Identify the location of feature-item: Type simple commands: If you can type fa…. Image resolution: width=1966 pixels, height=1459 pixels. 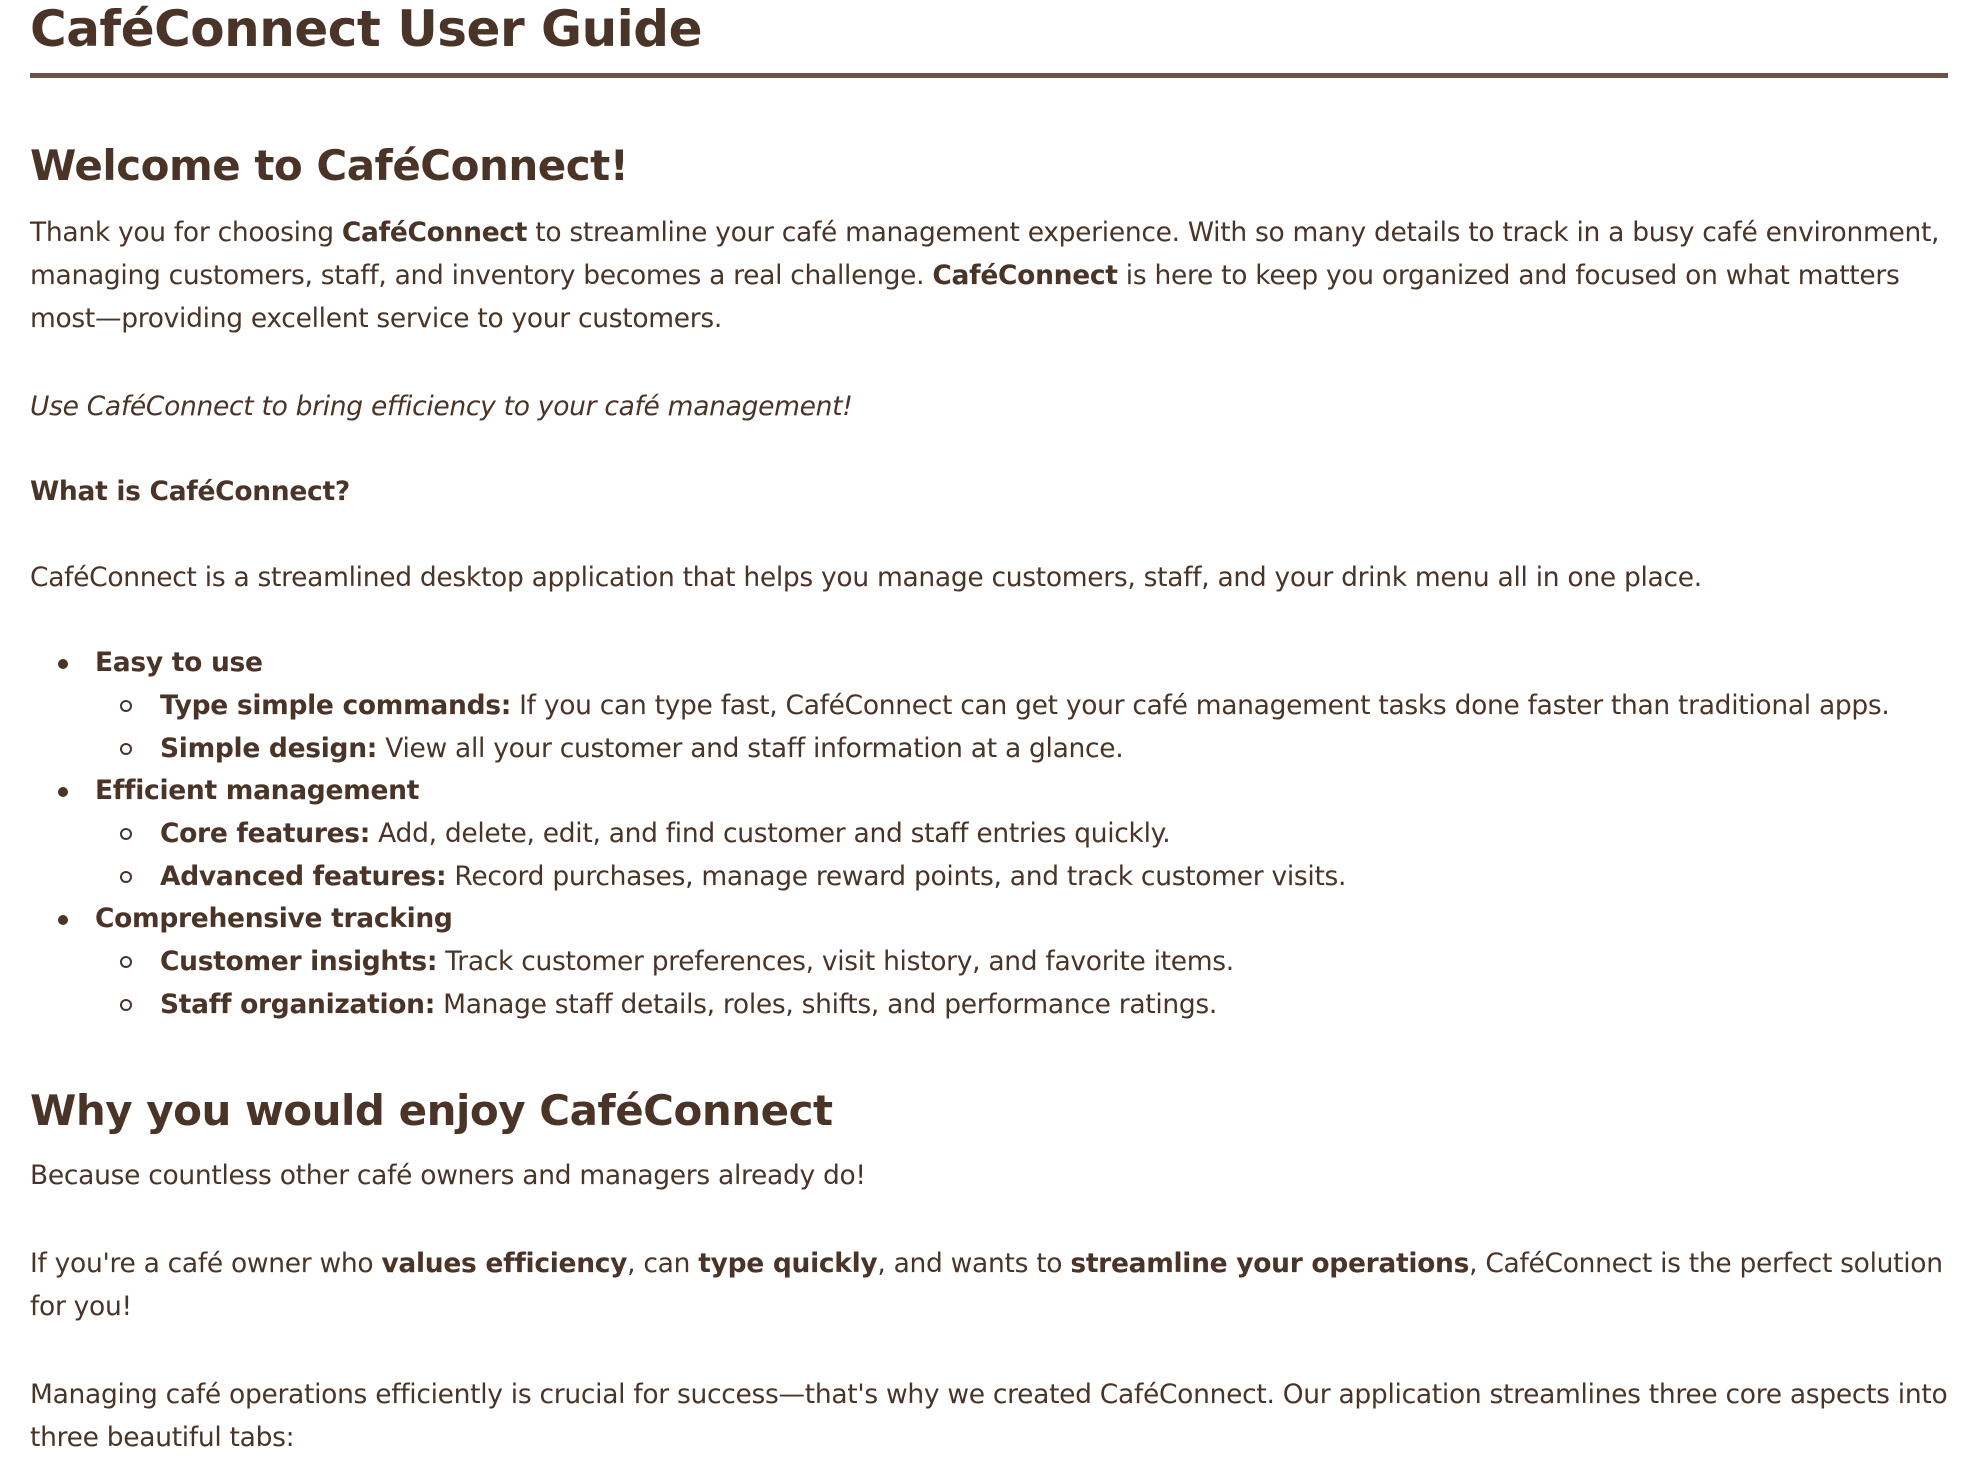
(1030, 705).